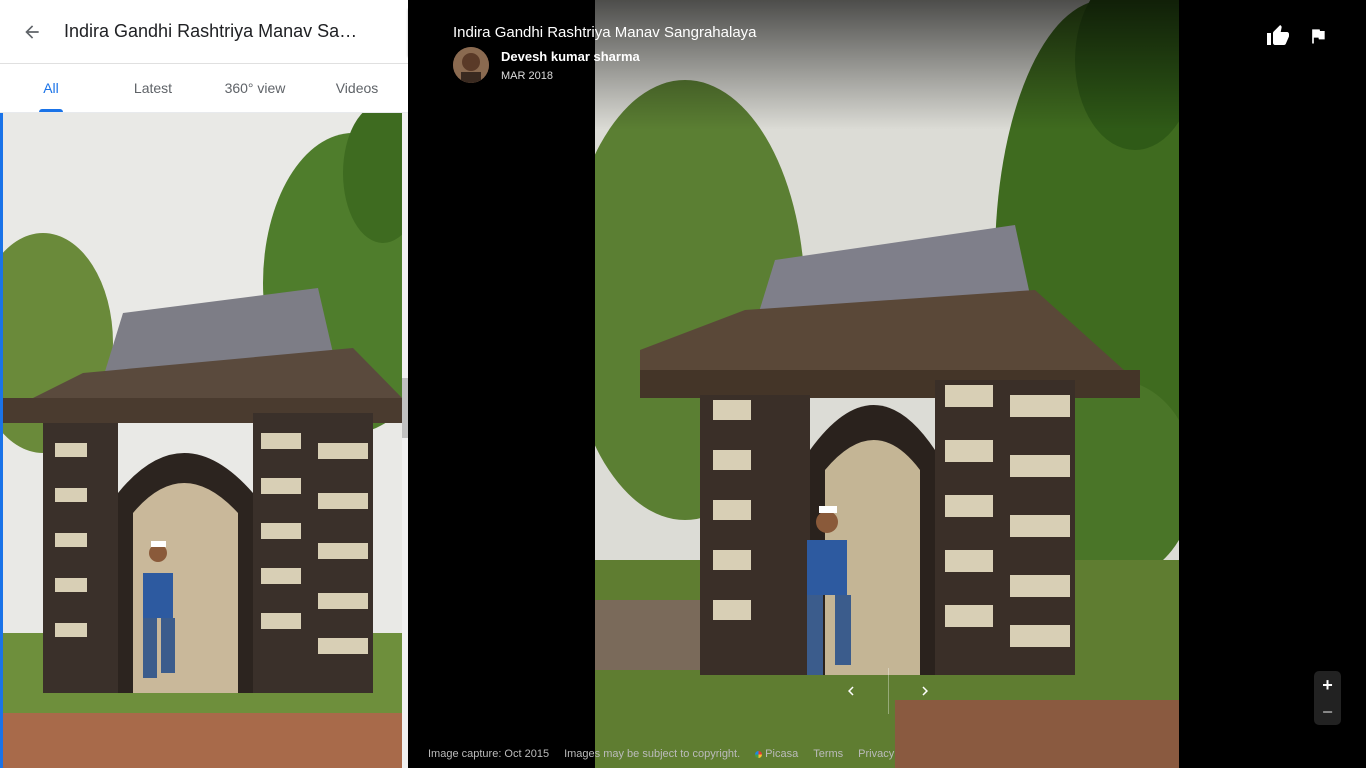 Image resolution: width=1366 pixels, height=768 pixels. What do you see at coordinates (1327, 698) in the screenshot?
I see `zoom-control: + −` at bounding box center [1327, 698].